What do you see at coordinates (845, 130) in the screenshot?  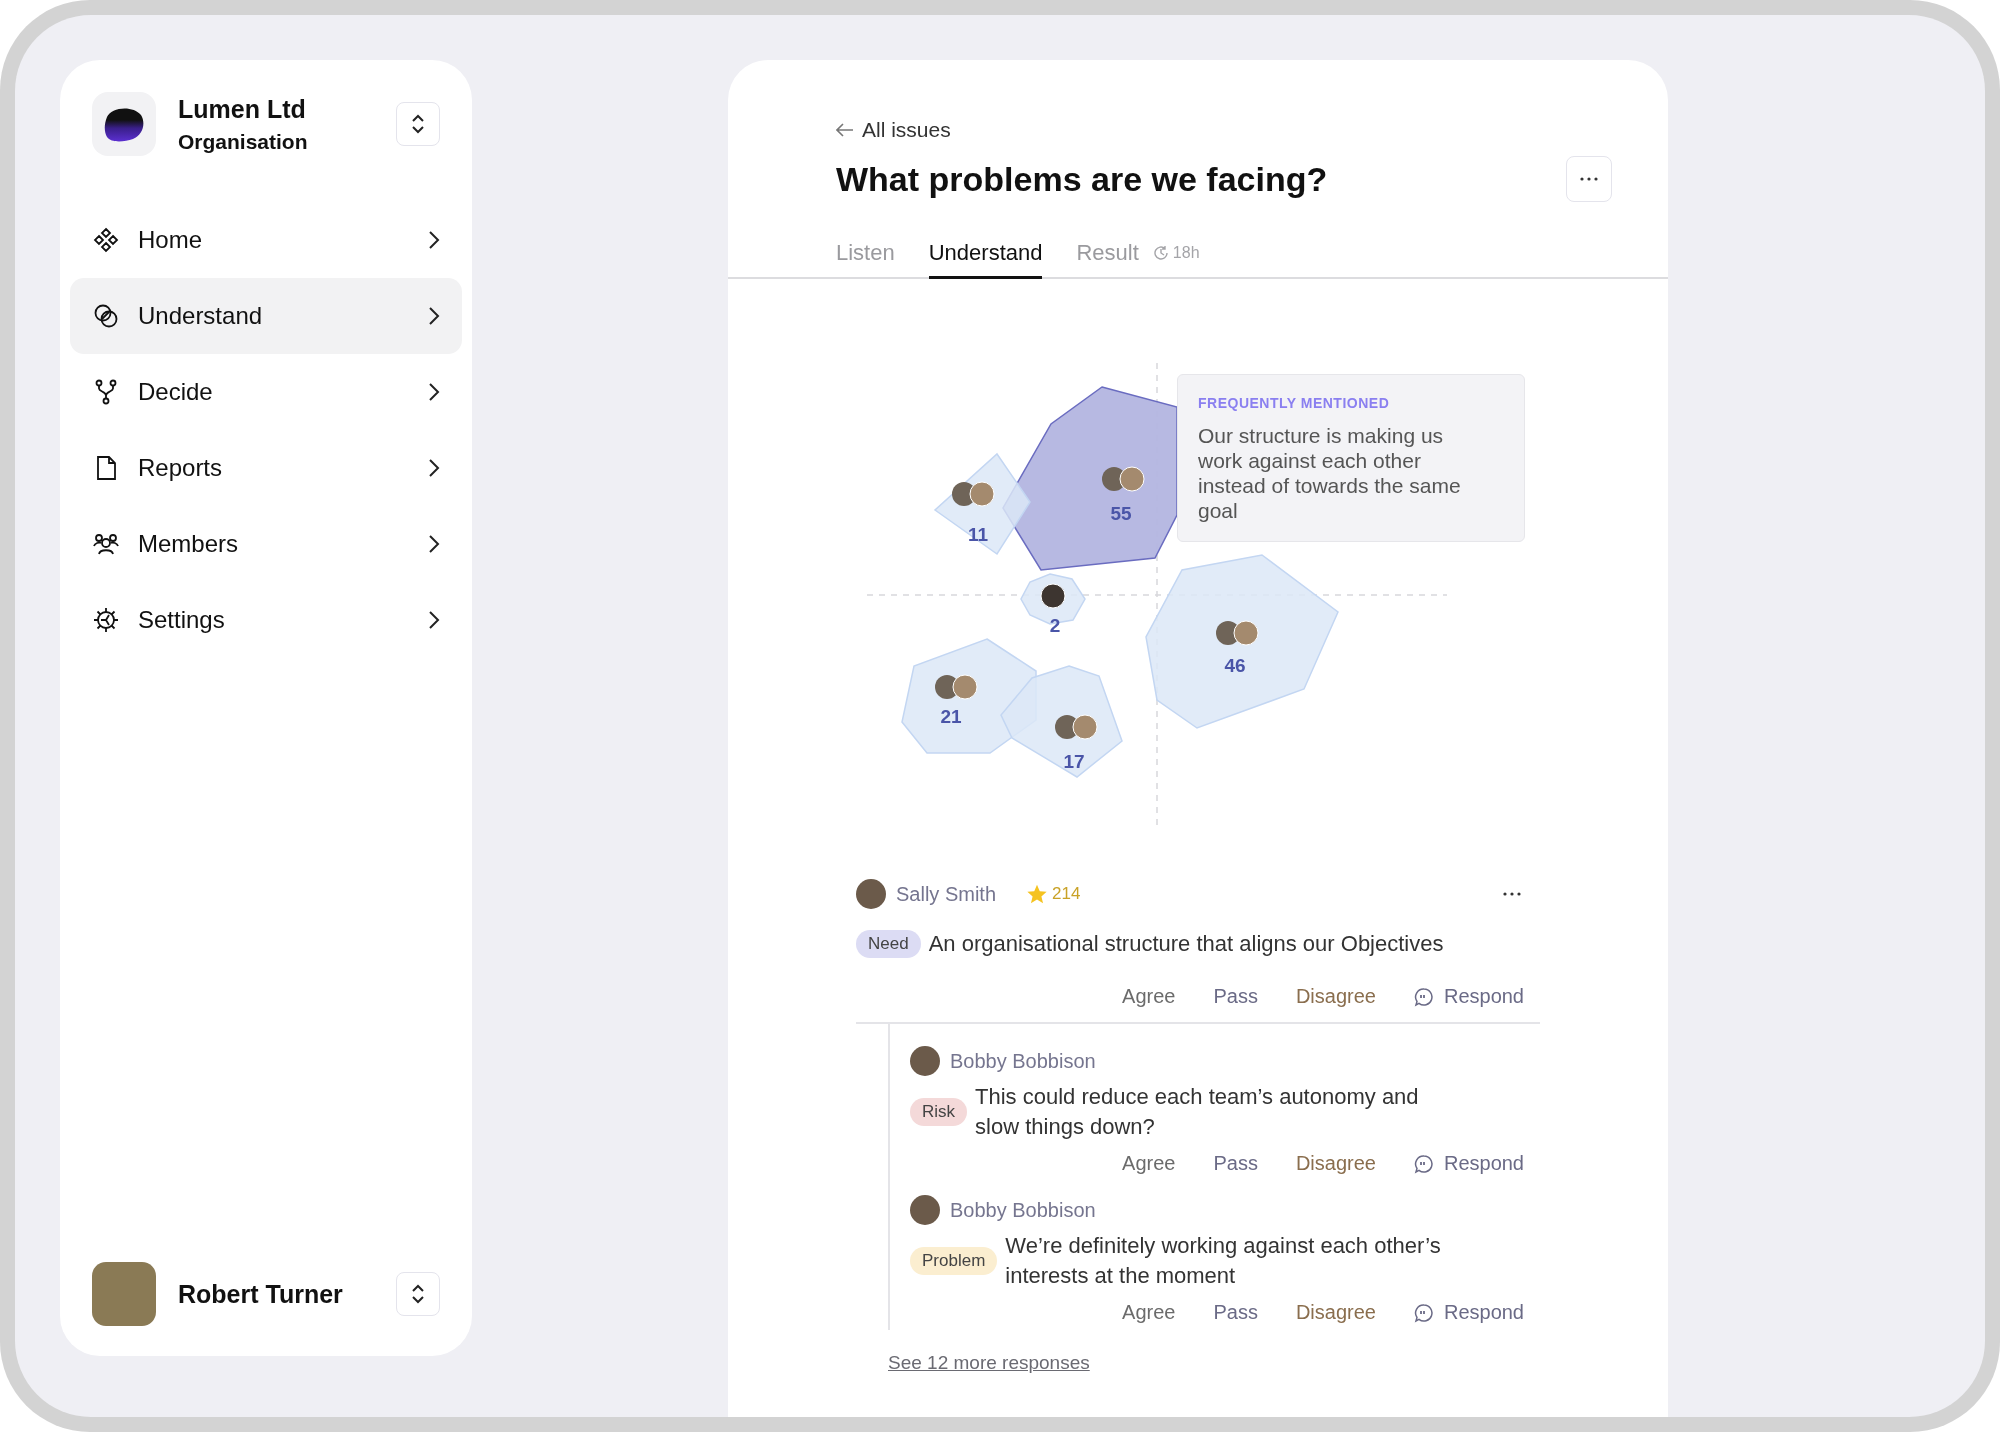 I see `back-arrow-icon` at bounding box center [845, 130].